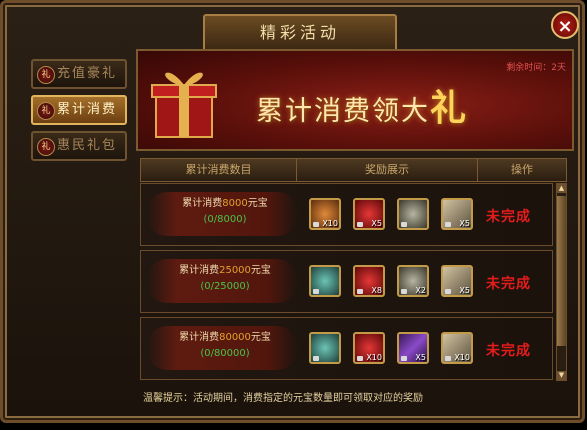 This screenshot has height=430, width=587. What do you see at coordinates (86, 109) in the screenshot?
I see `tab-label: 累计消费` at bounding box center [86, 109].